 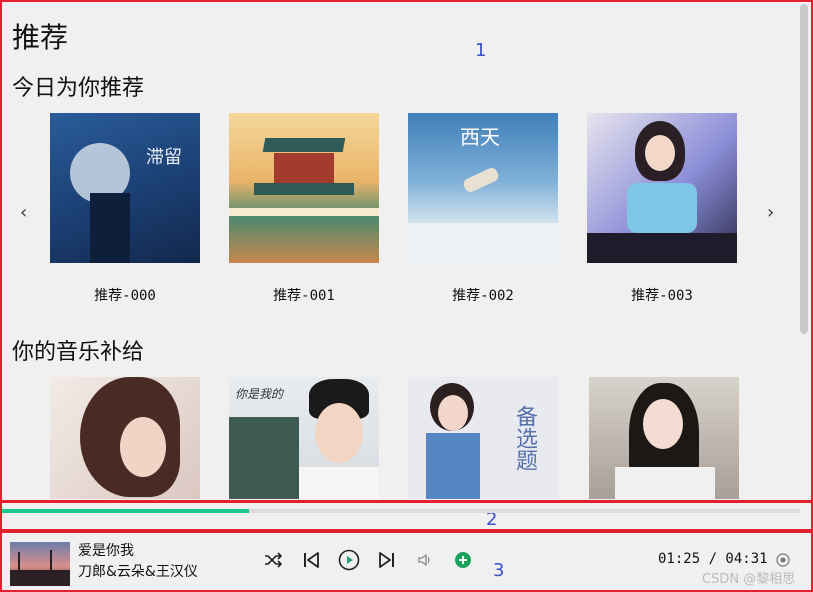 I want to click on recommend-card: 西天 推荐-002, so click(x=483, y=209).